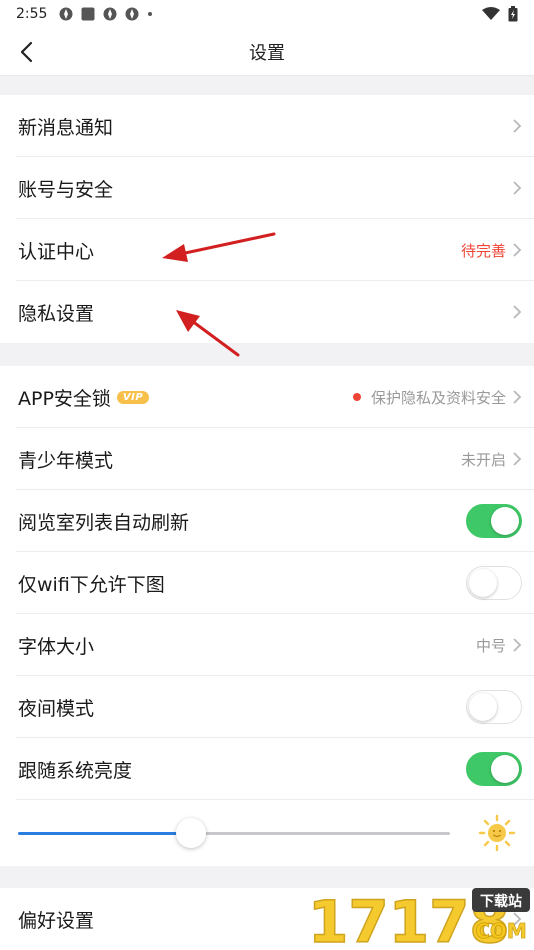 This screenshot has height=950, width=534. I want to click on row-youth-mode: 青少年模式 未开启, so click(267, 459).